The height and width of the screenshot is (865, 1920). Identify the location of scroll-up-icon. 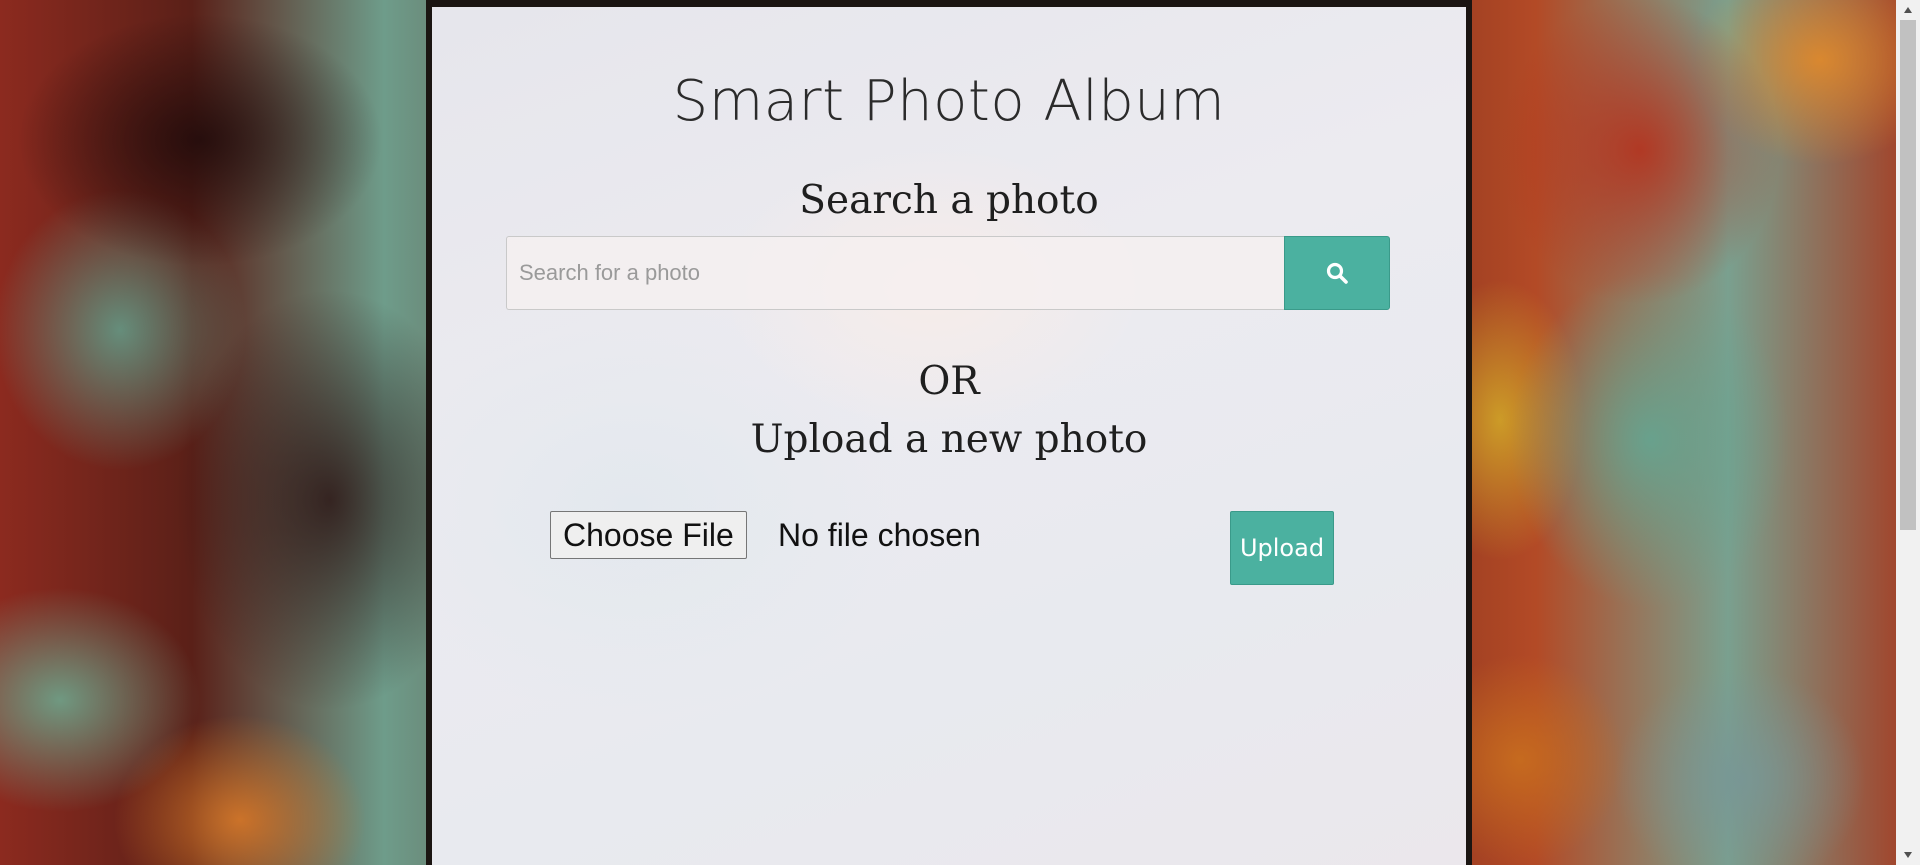
(1908, 10).